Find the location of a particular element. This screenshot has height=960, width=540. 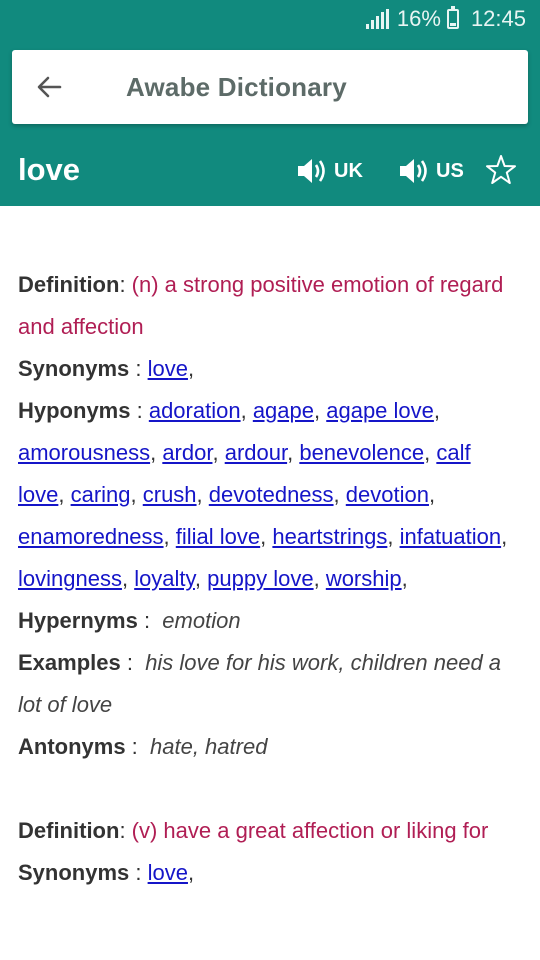

word-link: puppy love is located at coordinates (260, 578).